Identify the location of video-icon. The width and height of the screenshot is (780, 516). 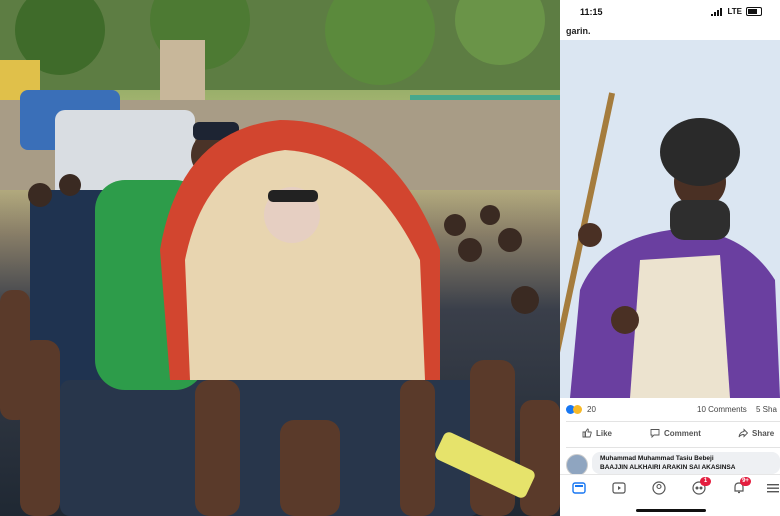
(619, 488).